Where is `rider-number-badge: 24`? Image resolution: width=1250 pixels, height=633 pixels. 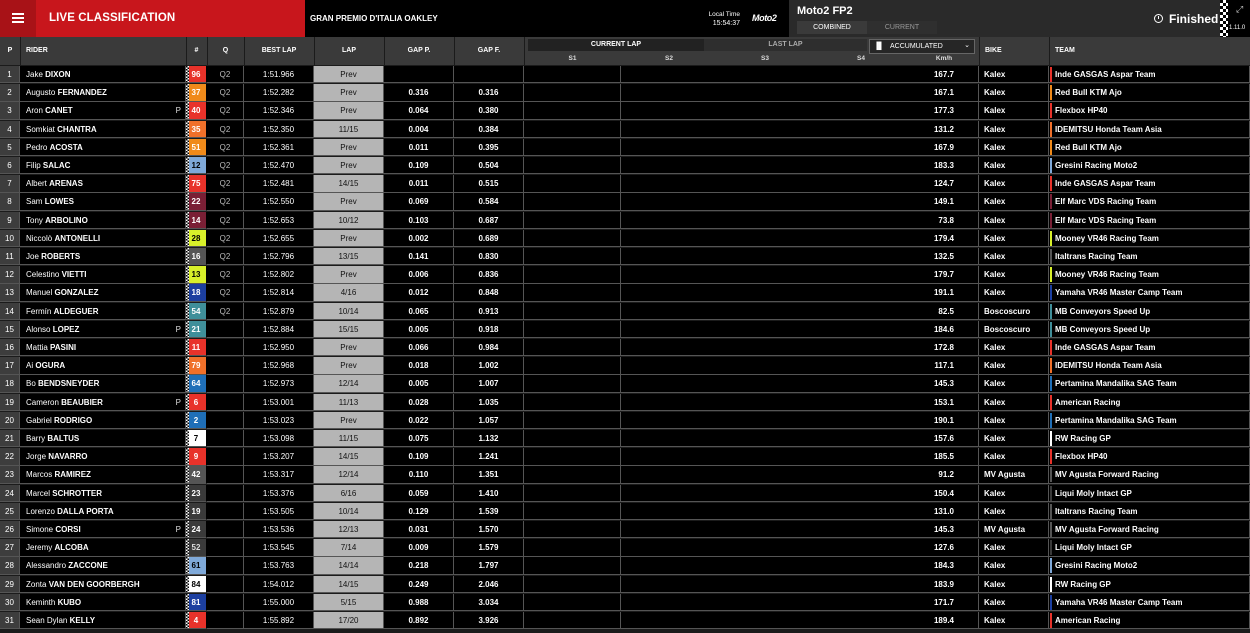 rider-number-badge: 24 is located at coordinates (196, 530).